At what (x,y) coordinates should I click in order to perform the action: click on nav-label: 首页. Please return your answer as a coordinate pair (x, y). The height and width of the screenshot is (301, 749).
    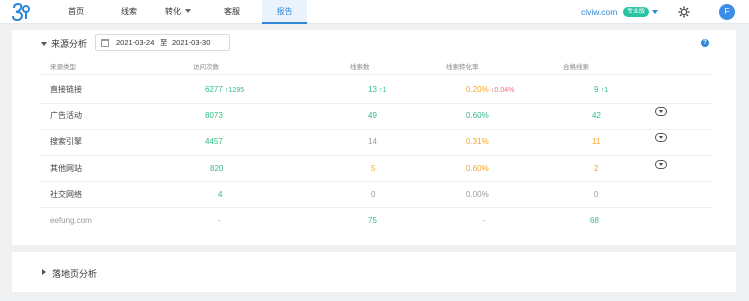
    Looking at the image, I should click on (76, 11).